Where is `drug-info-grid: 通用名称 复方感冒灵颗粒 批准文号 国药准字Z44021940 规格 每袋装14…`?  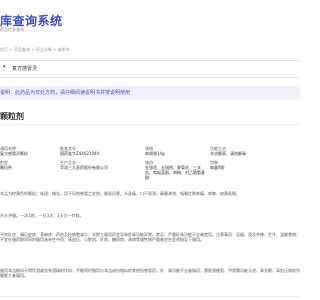
drug-info-grid: 通用名称 复方感冒灵颗粒 批准文号 国药准字Z44021940 规格 每袋装14… is located at coordinates (150, 160).